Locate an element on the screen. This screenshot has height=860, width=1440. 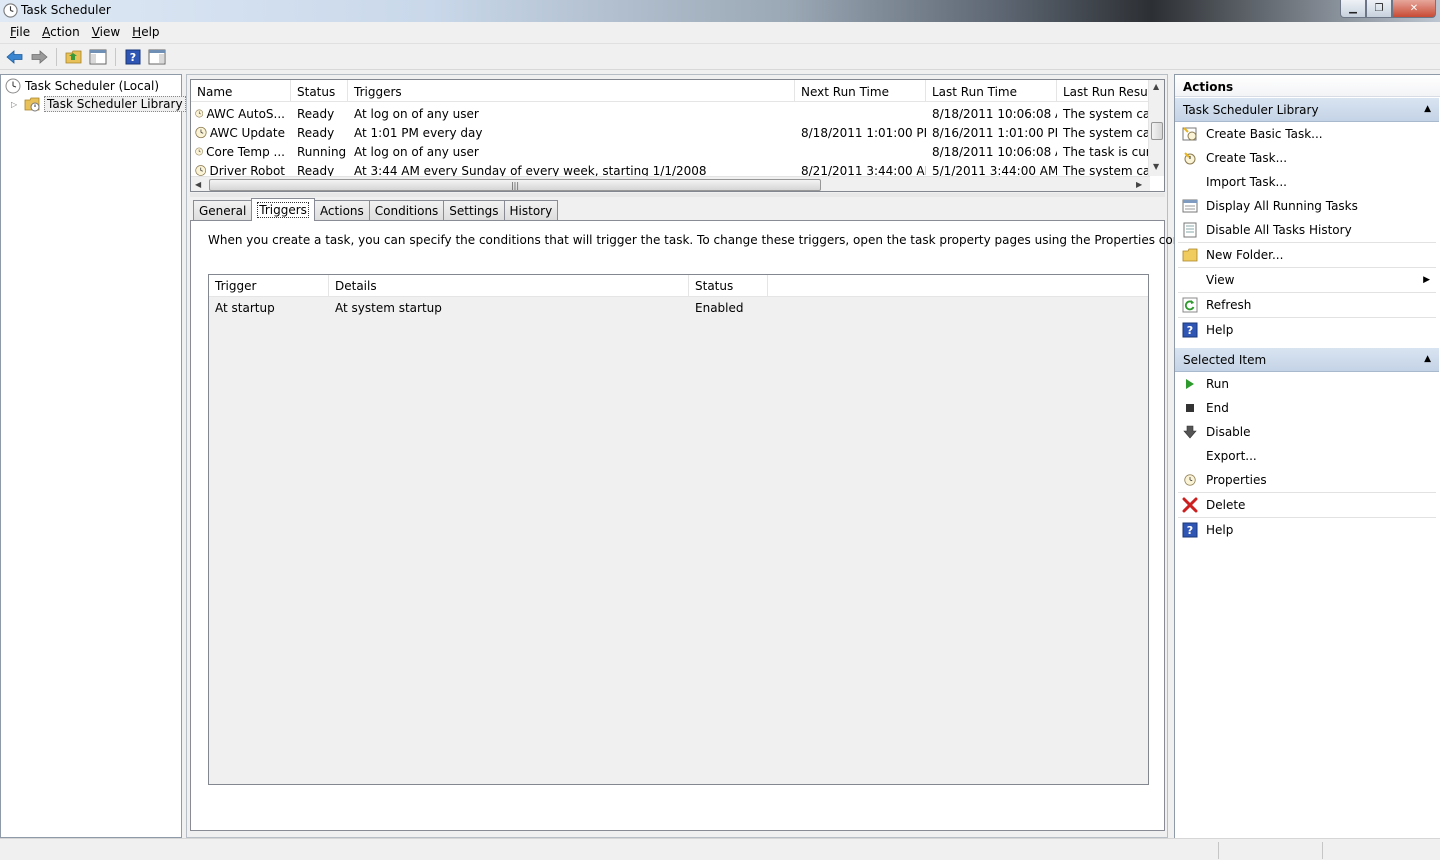
tree-item-label: Task Scheduler (Local) is located at coordinates (92, 86).